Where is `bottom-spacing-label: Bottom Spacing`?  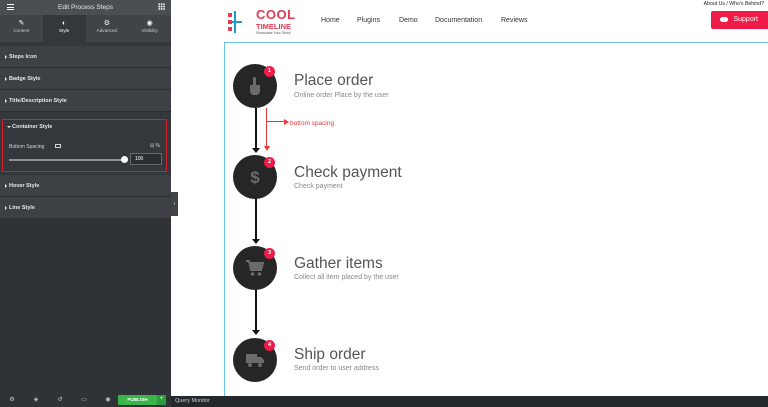
bottom-spacing-label: Bottom Spacing is located at coordinates (27, 147).